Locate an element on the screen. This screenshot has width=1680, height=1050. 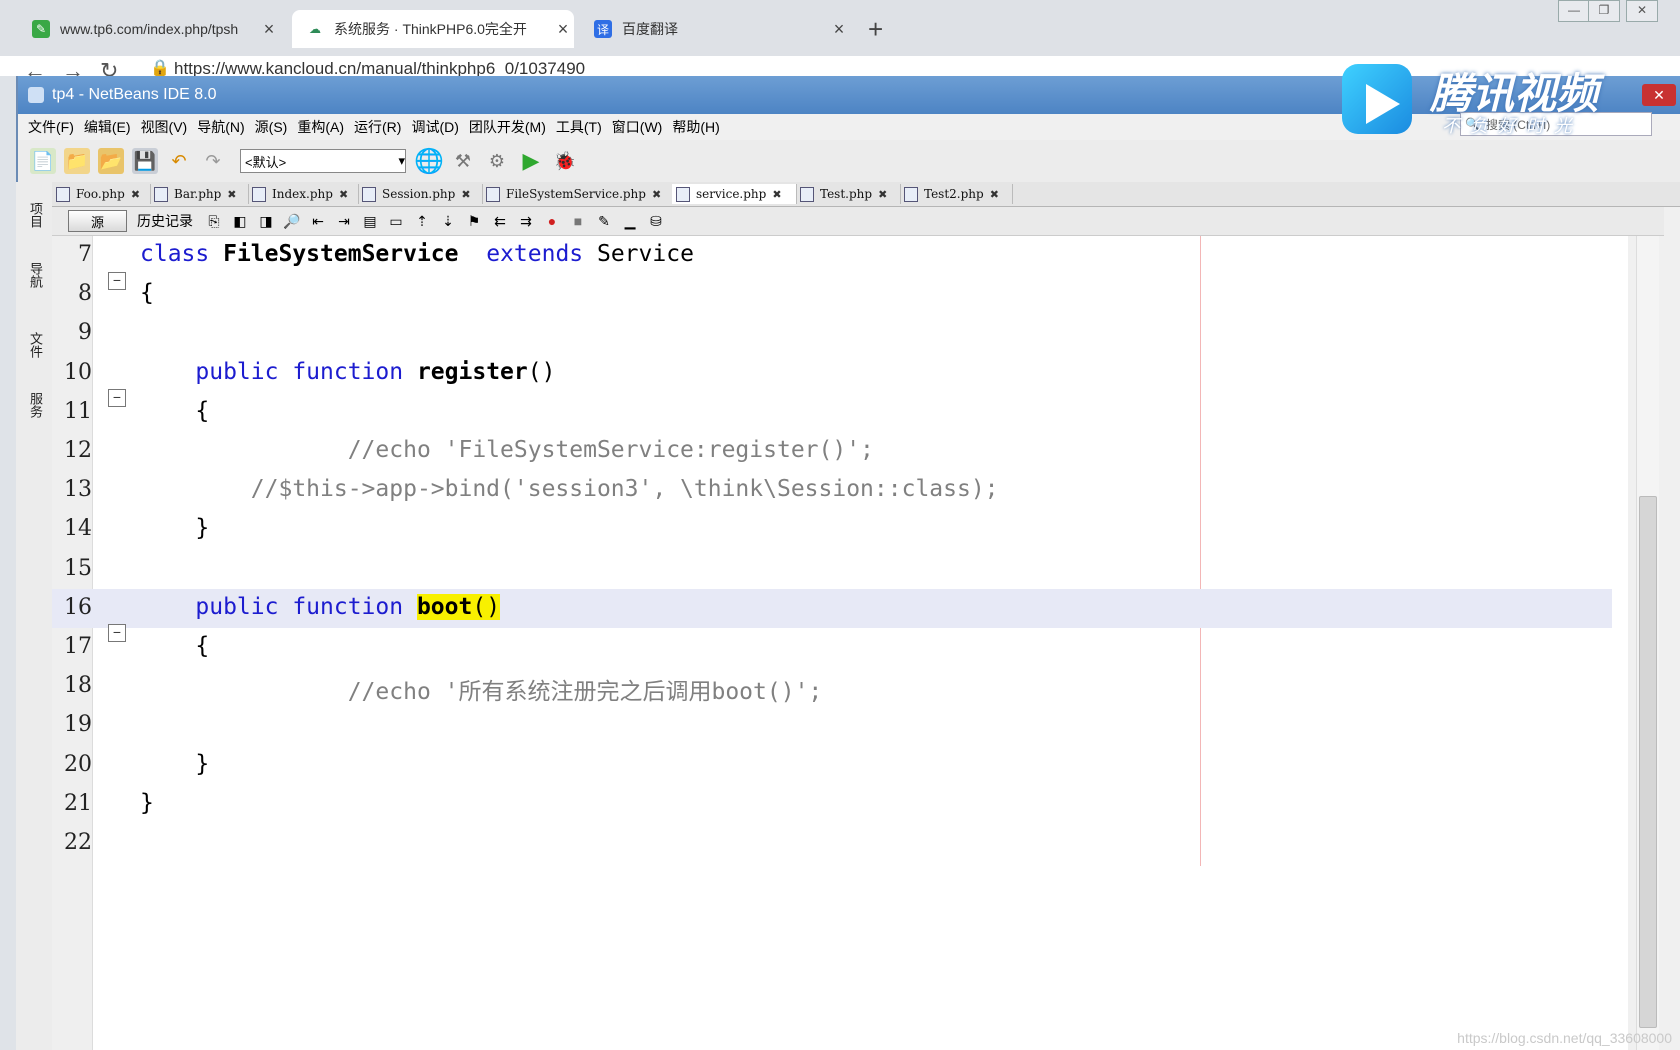
menu-tools: 工具(T) is located at coordinates (579, 127).